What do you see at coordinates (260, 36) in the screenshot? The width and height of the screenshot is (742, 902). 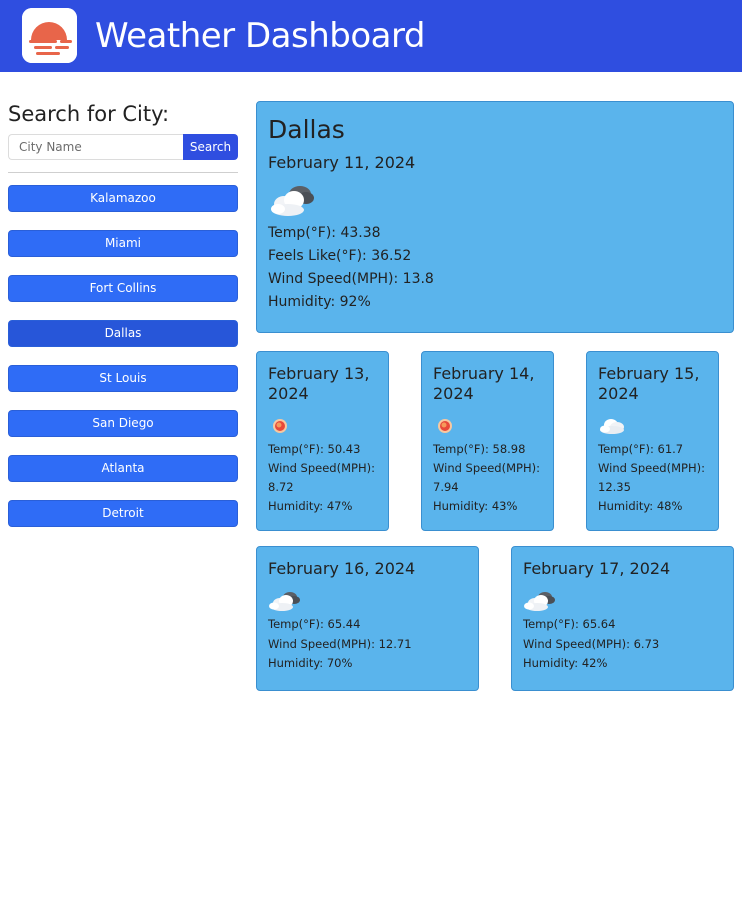 I see `page-title: Weather Dashboard` at bounding box center [260, 36].